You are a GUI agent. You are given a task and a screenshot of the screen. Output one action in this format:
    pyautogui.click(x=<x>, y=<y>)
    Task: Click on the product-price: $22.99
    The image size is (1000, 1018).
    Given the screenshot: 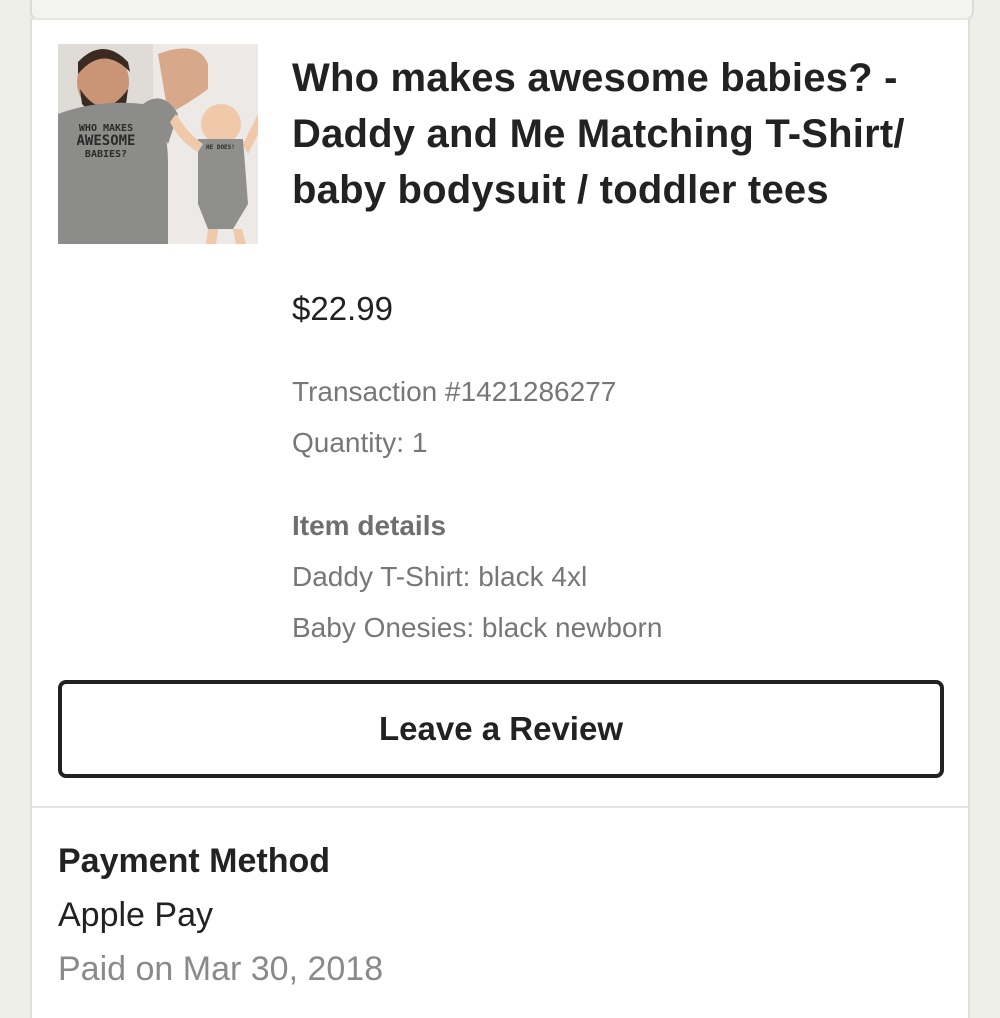 What is the action you would take?
    pyautogui.click(x=342, y=308)
    